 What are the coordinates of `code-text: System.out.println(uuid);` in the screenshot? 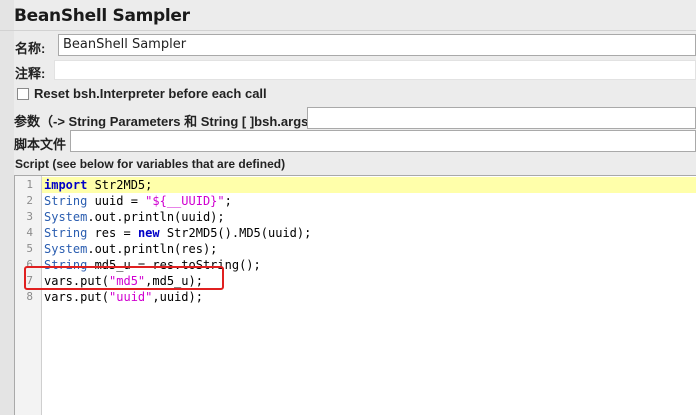 It's located at (134, 217).